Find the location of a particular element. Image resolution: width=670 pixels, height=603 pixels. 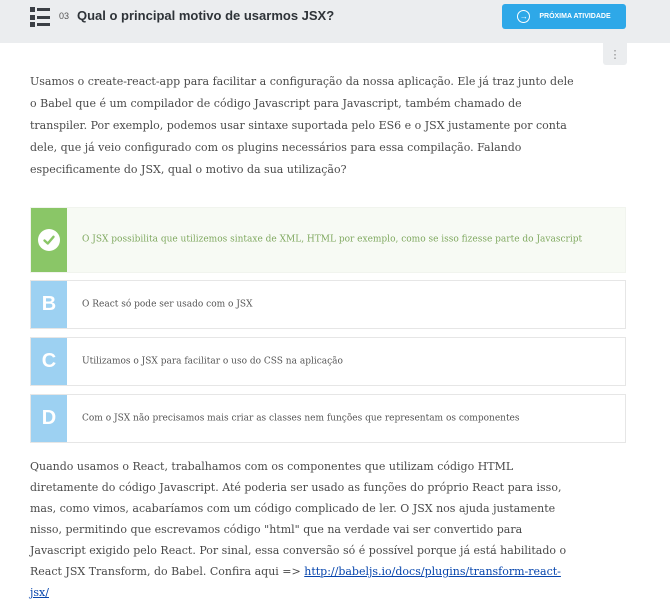

option-b-letter: B is located at coordinates (49, 304).